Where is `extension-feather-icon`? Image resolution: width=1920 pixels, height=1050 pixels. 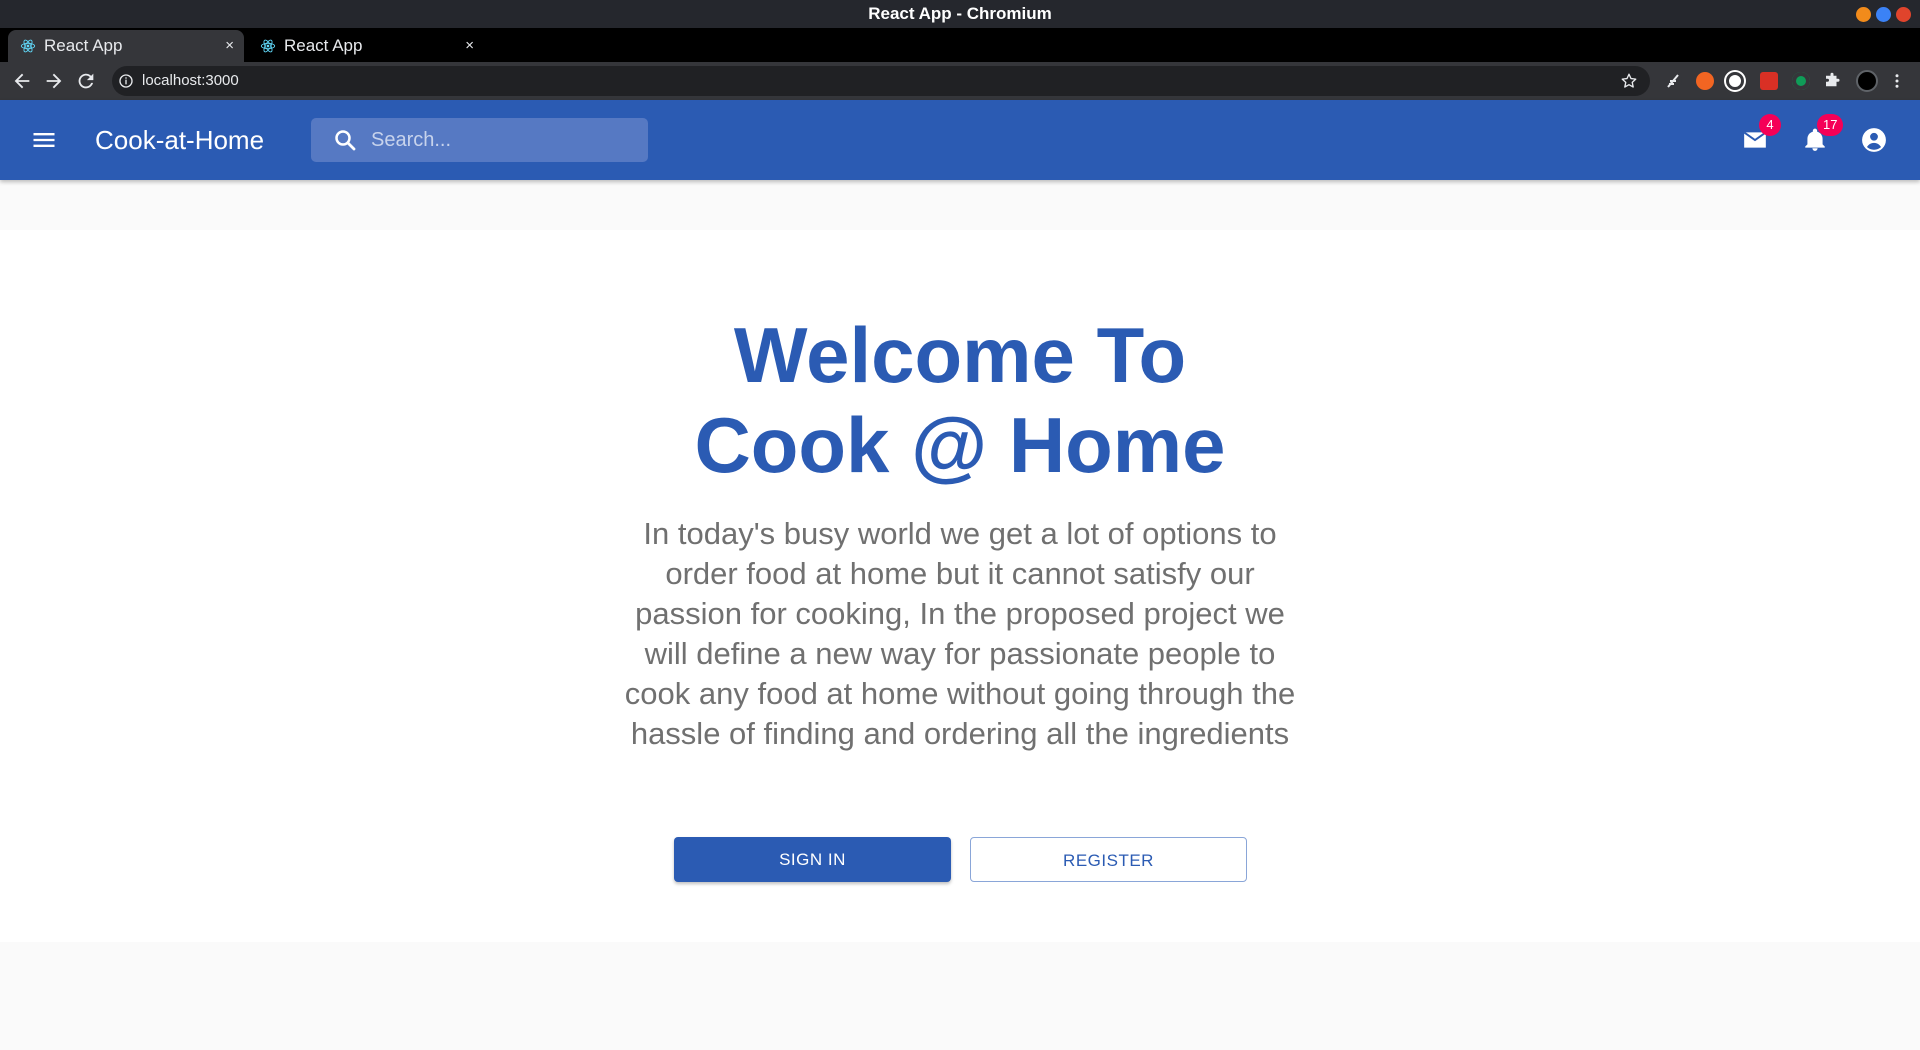
extension-feather-icon is located at coordinates (1673, 81).